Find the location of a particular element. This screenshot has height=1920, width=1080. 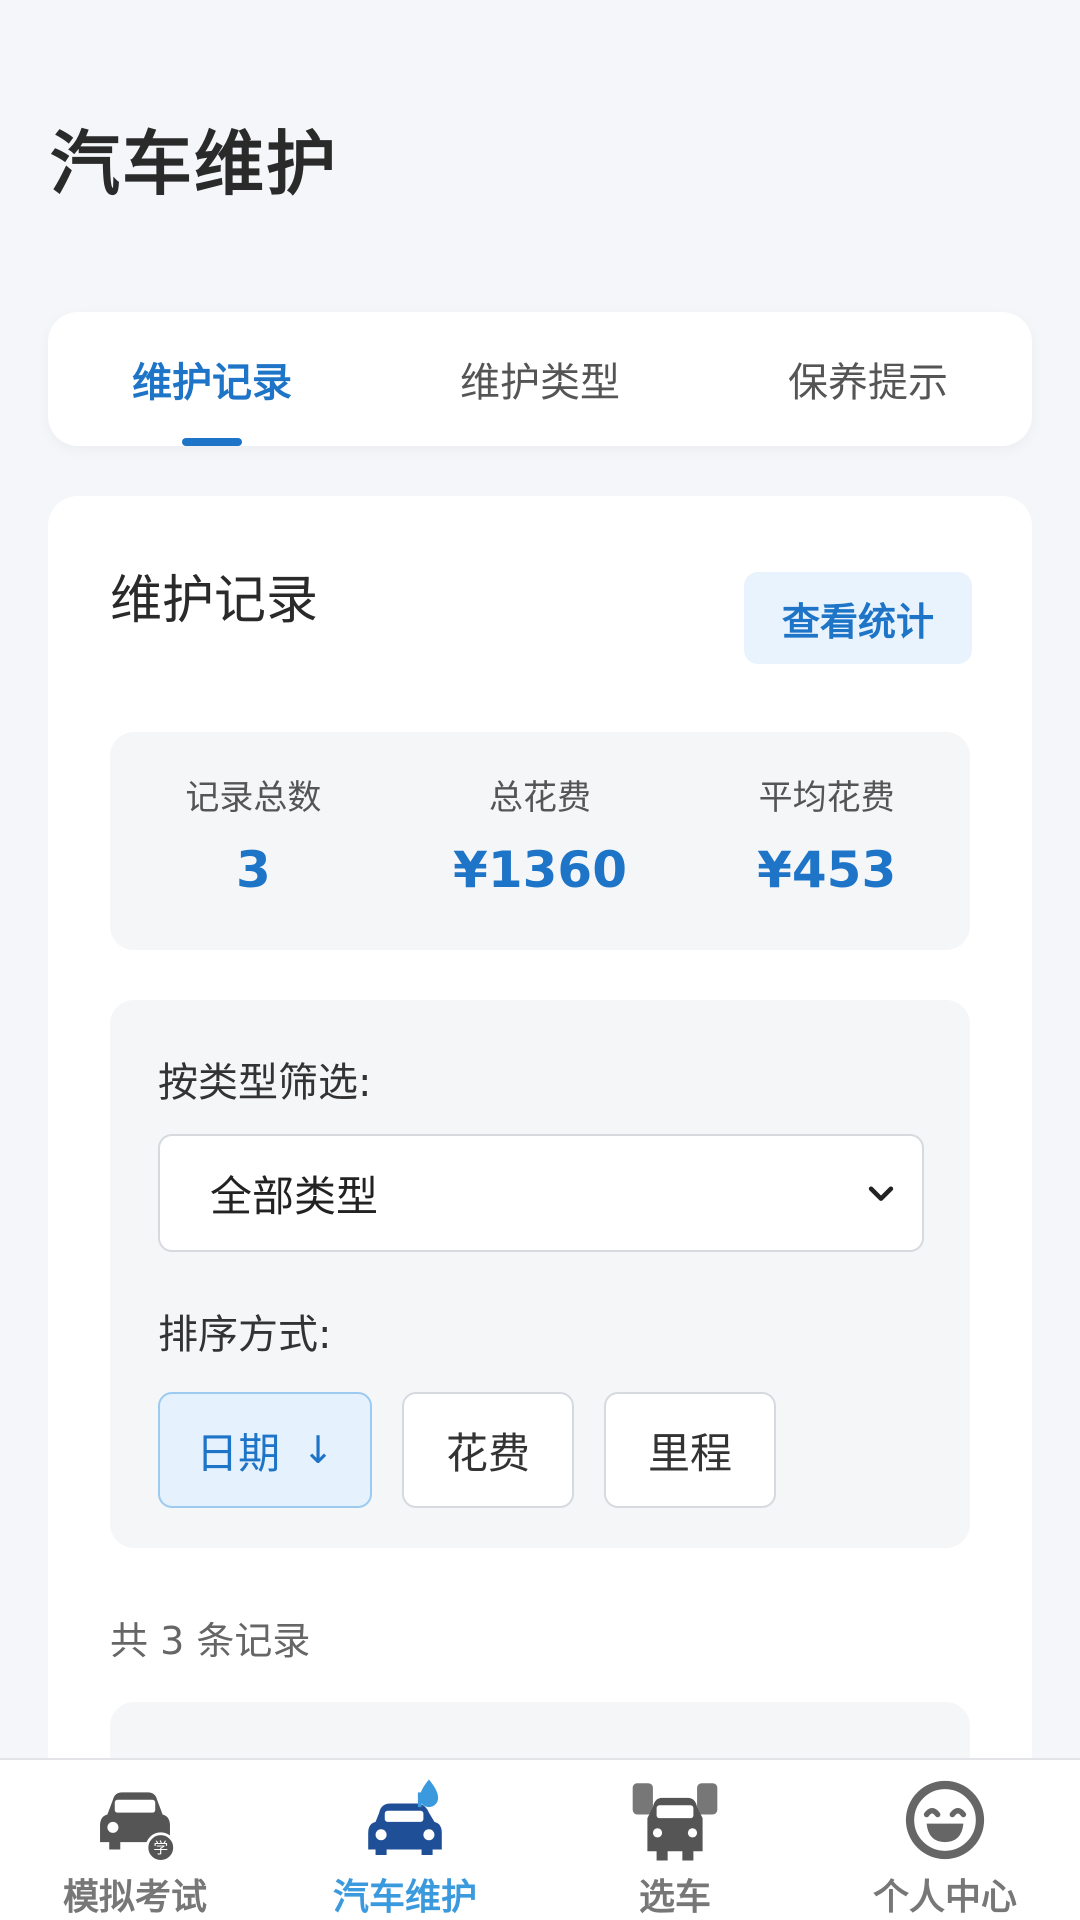

summary-label: 总花费 is located at coordinates (540, 798).